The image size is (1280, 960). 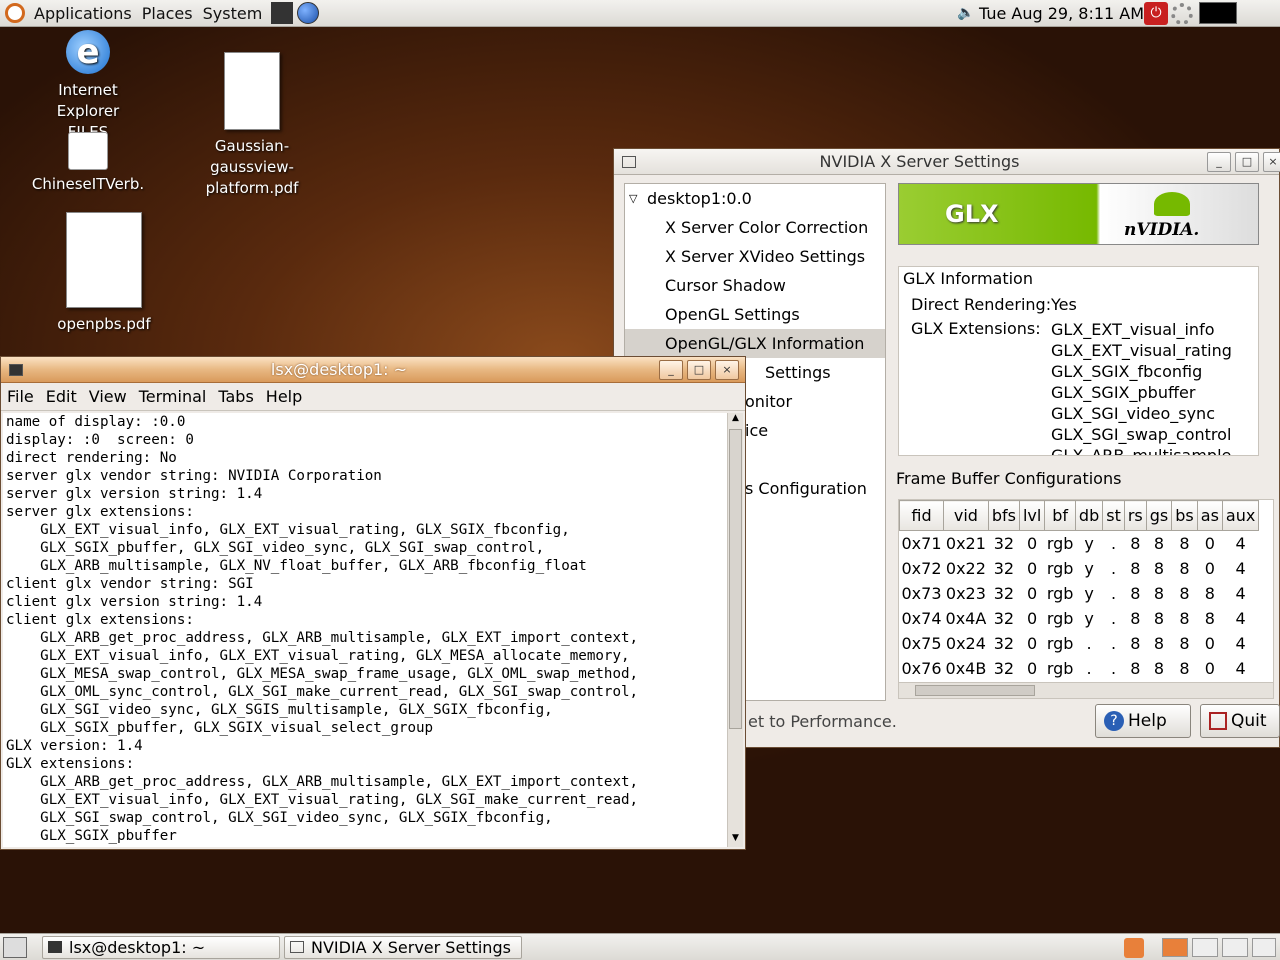 What do you see at coordinates (755, 198) in the screenshot?
I see `tree-root: ▽ desktop1:0.0` at bounding box center [755, 198].